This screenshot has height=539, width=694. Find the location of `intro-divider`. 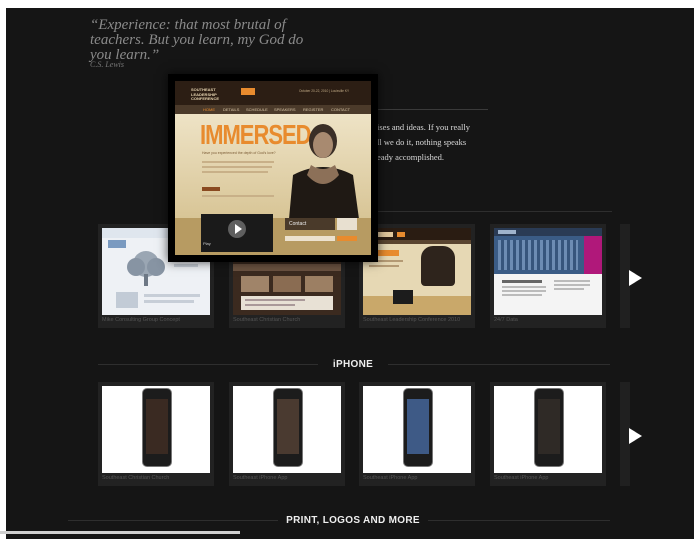

intro-divider is located at coordinates (432, 109).